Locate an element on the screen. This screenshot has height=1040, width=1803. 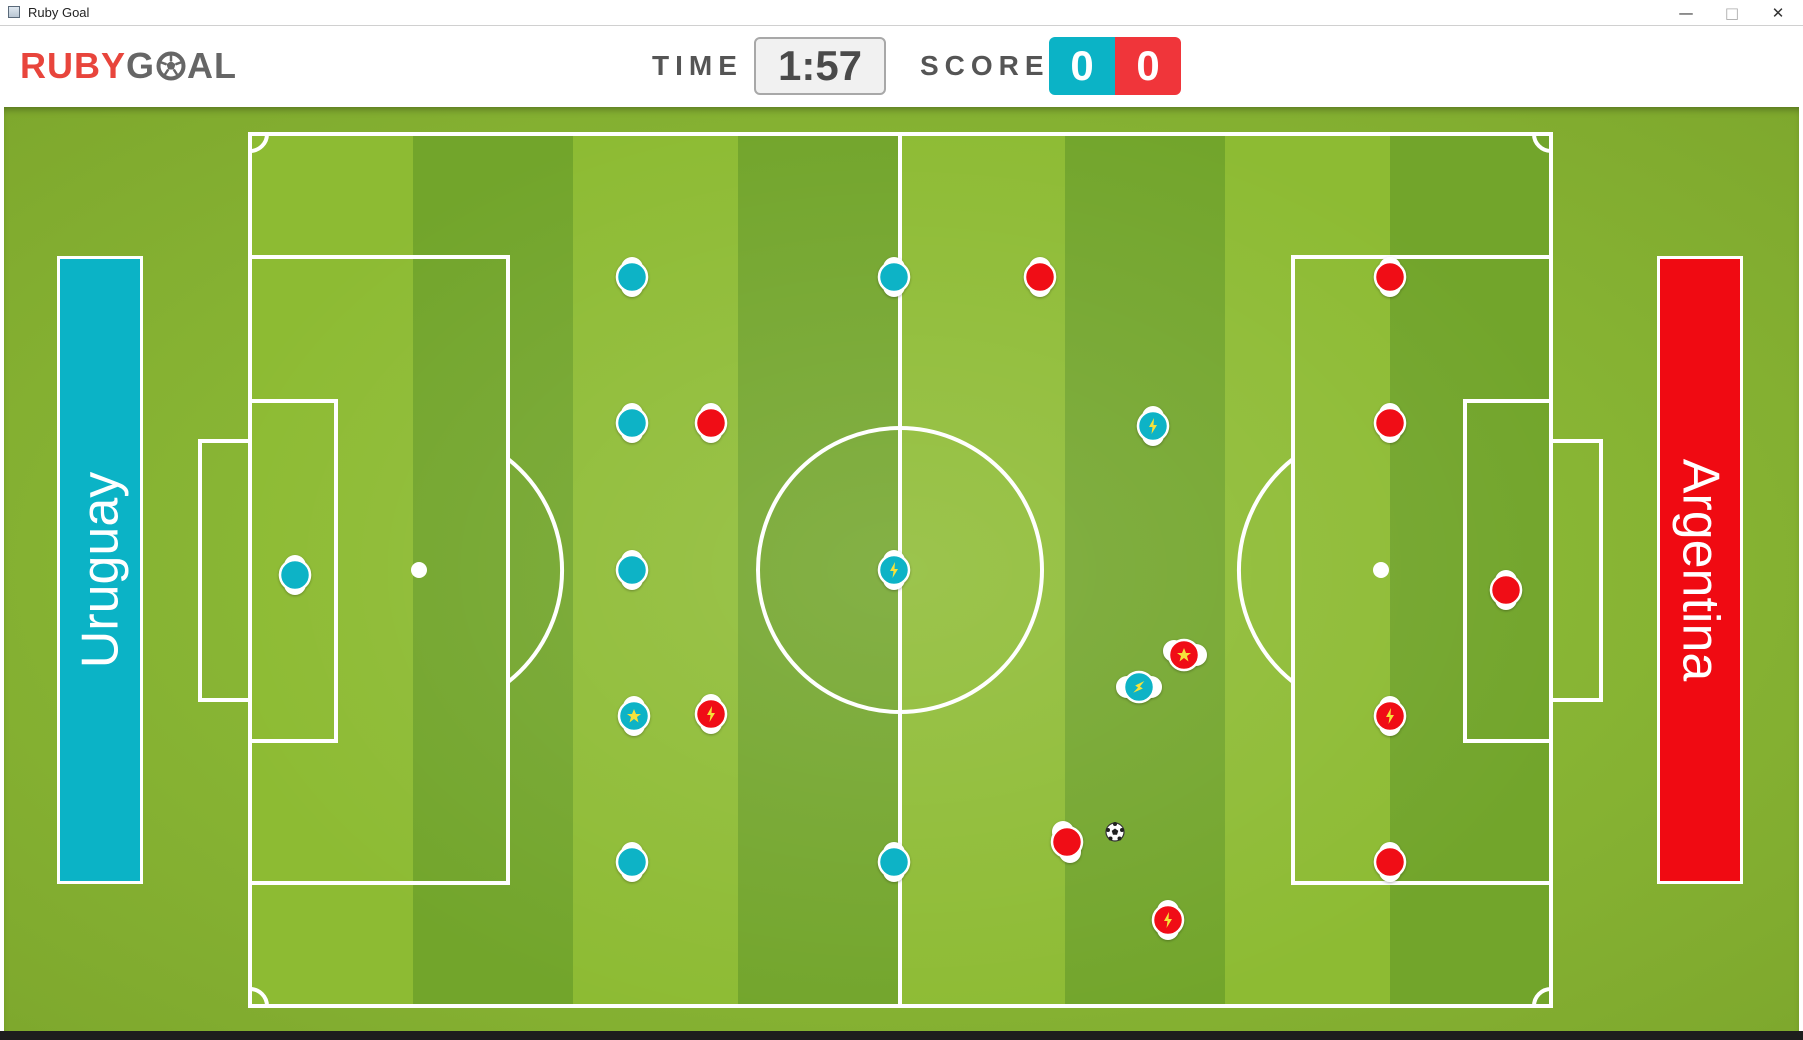
right-penalty-spot is located at coordinates (1381, 570).